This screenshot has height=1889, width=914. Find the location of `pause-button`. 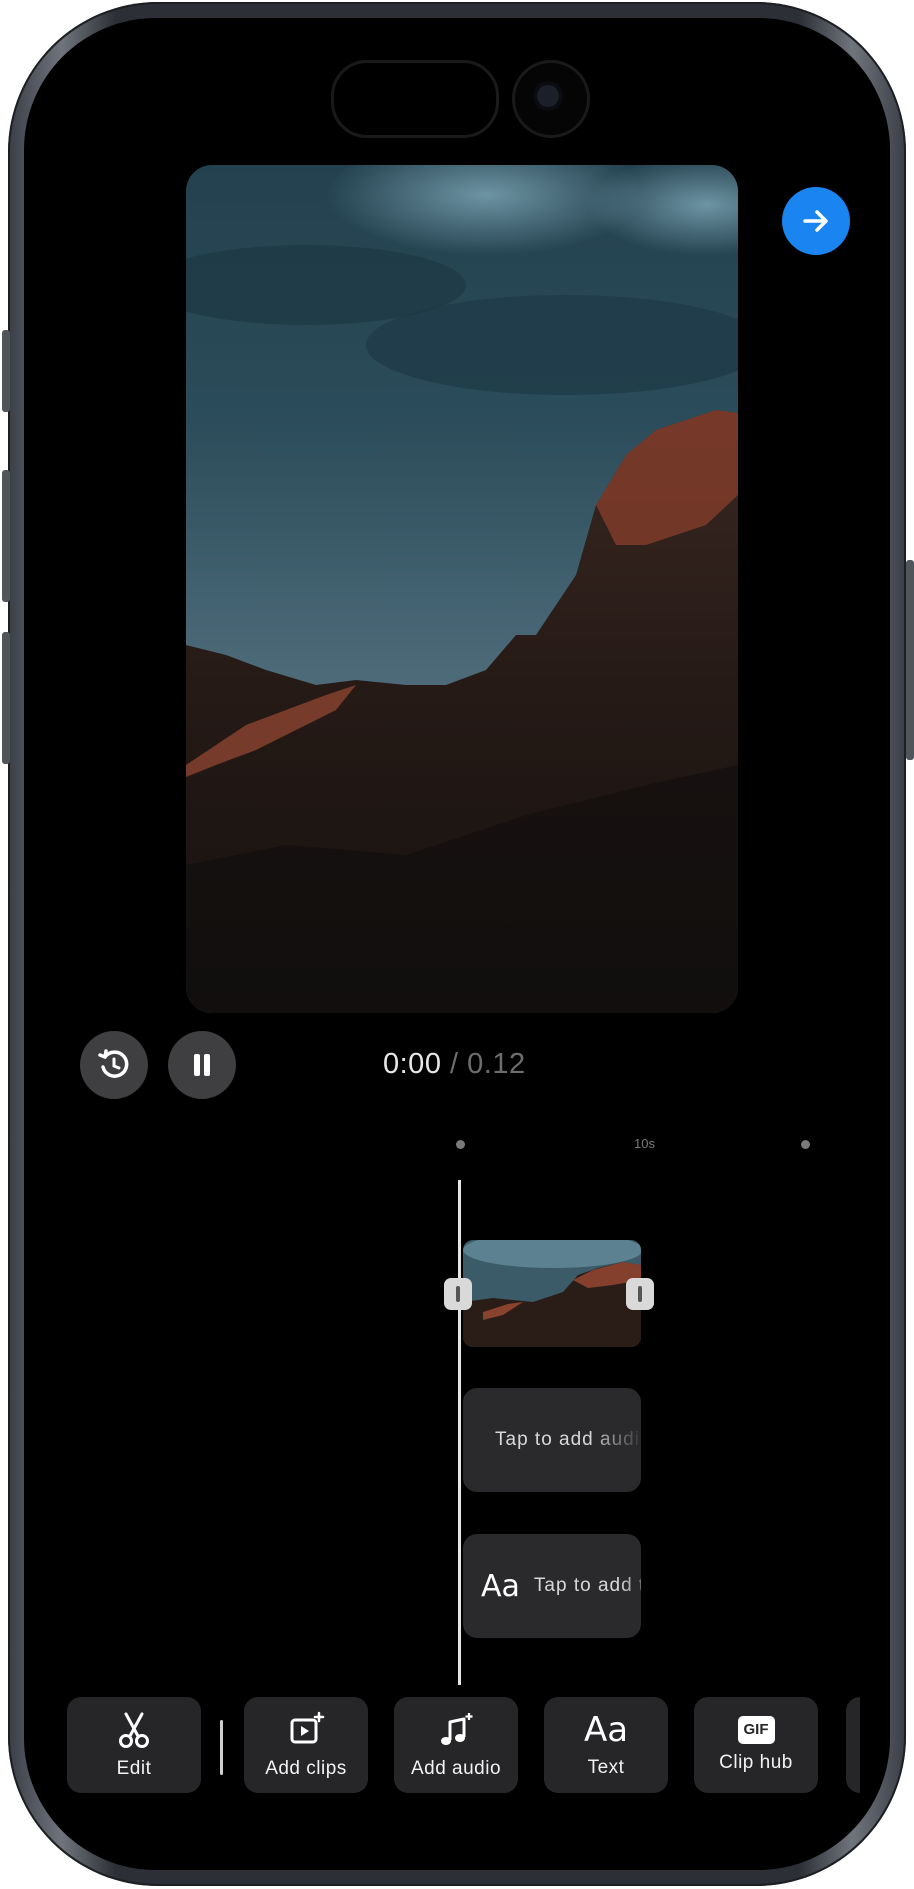

pause-button is located at coordinates (202, 1065).